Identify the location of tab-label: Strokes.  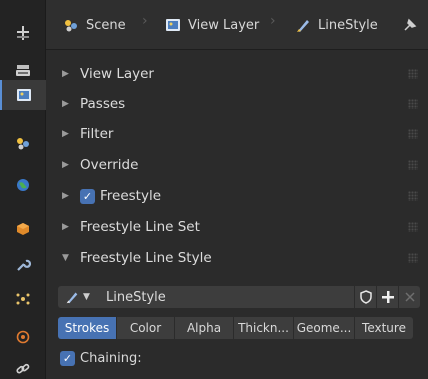
(87, 328).